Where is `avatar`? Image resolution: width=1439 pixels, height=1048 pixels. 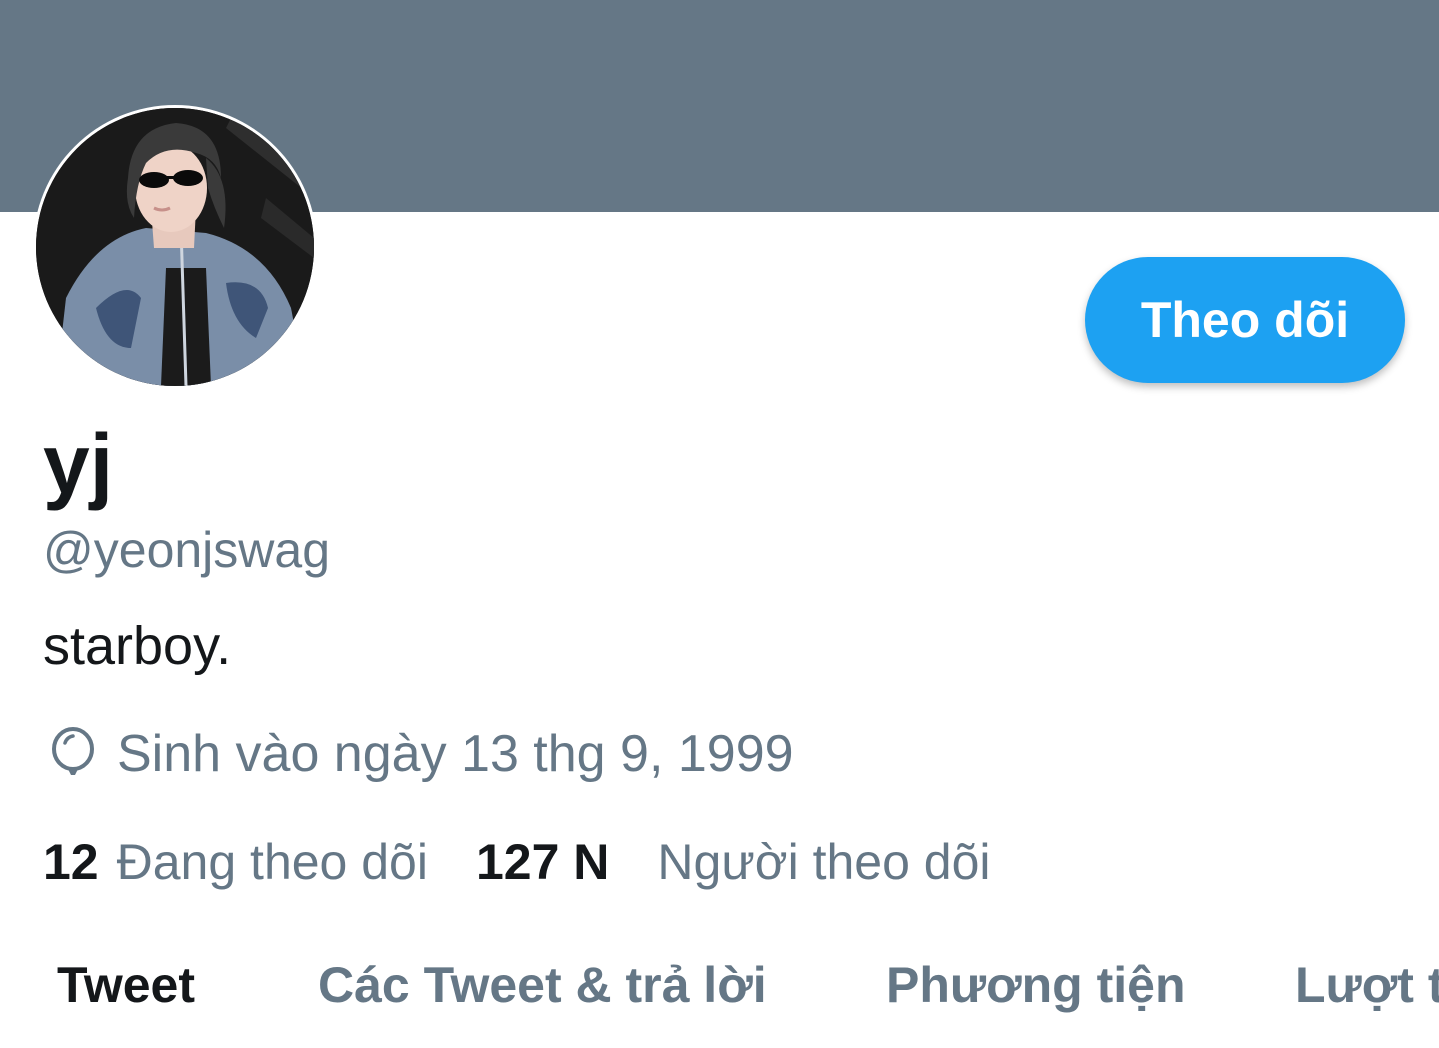 avatar is located at coordinates (175, 247).